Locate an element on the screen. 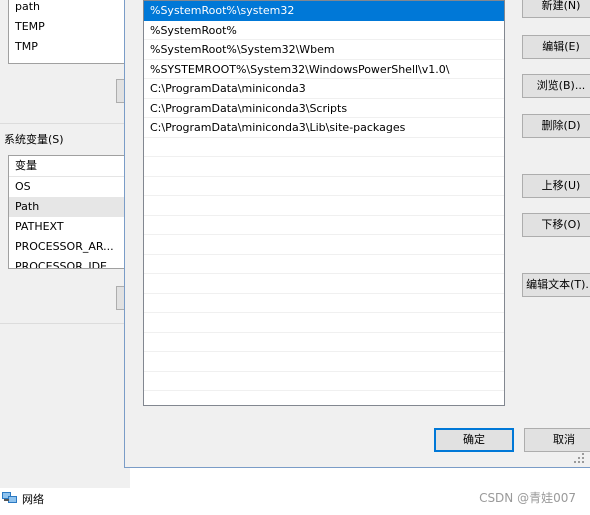  move-up-button: 上移(U) is located at coordinates (556, 186).